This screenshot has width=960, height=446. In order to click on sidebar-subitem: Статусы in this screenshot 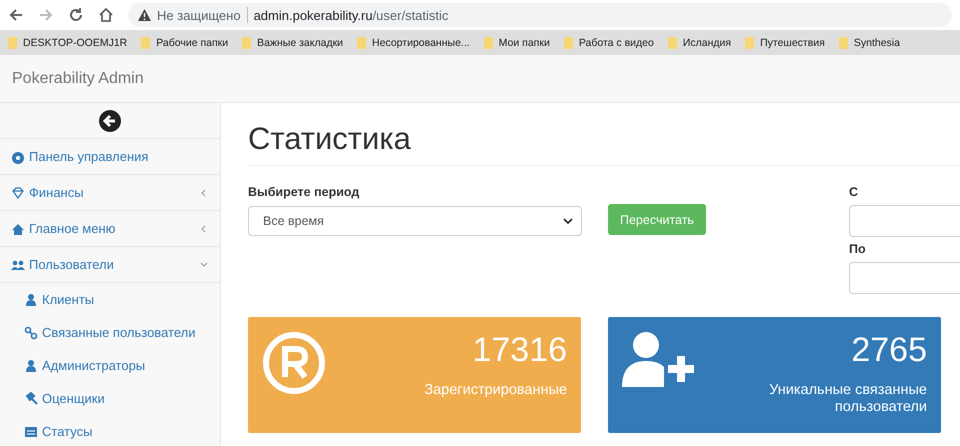, I will do `click(110, 430)`.